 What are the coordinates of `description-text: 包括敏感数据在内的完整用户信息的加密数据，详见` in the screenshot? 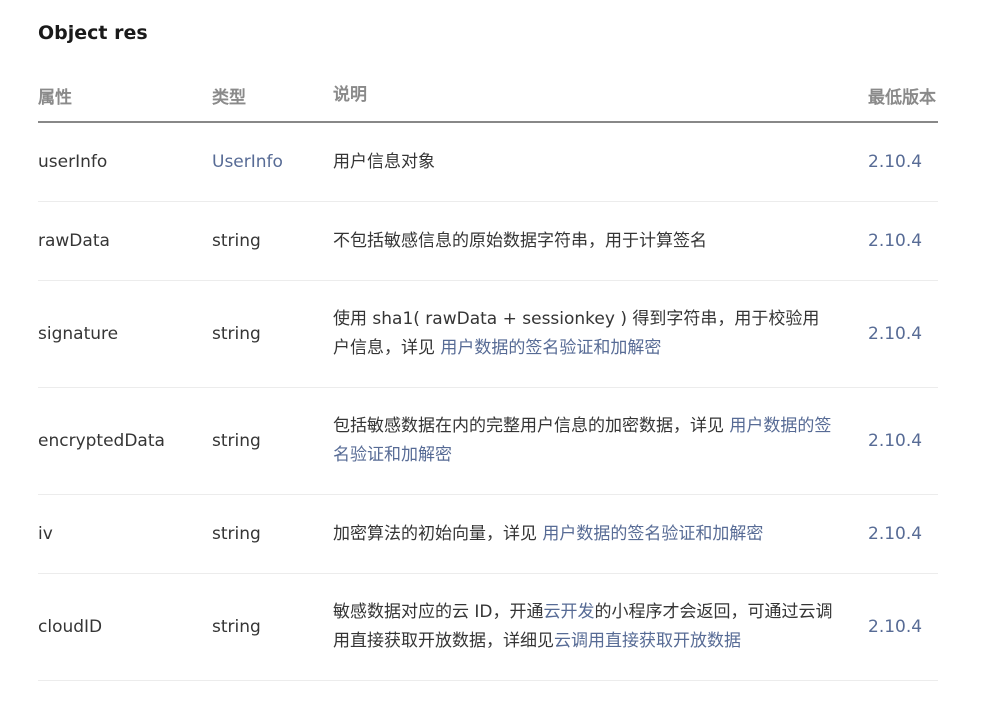 It's located at (531, 426).